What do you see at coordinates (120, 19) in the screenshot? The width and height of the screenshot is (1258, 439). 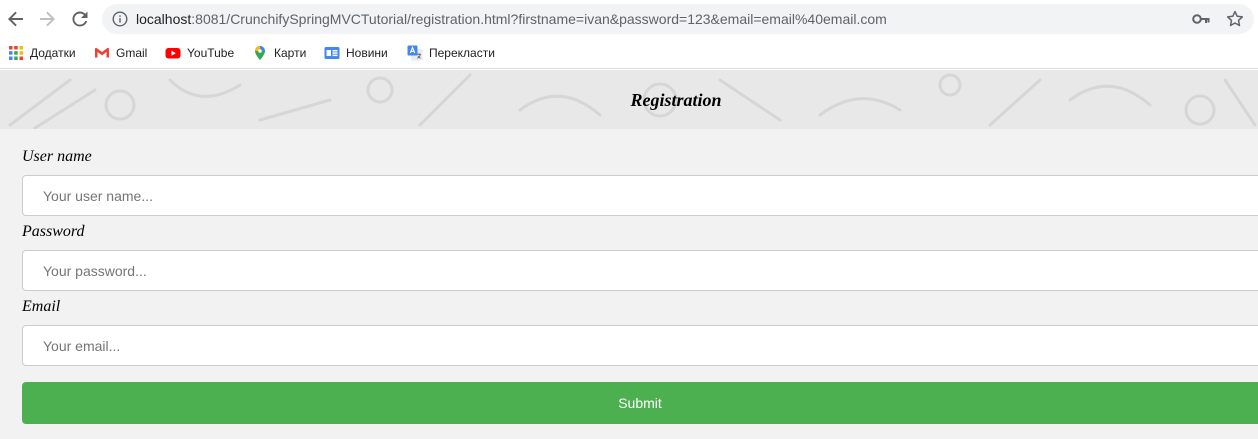 I see `info-icon` at bounding box center [120, 19].